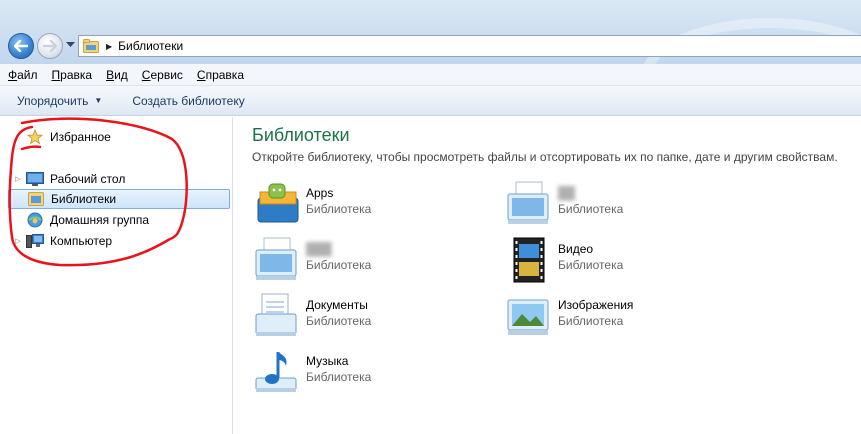 The width and height of the screenshot is (861, 434). I want to click on nav-homegroup-label: Домашняя группа, so click(100, 220).